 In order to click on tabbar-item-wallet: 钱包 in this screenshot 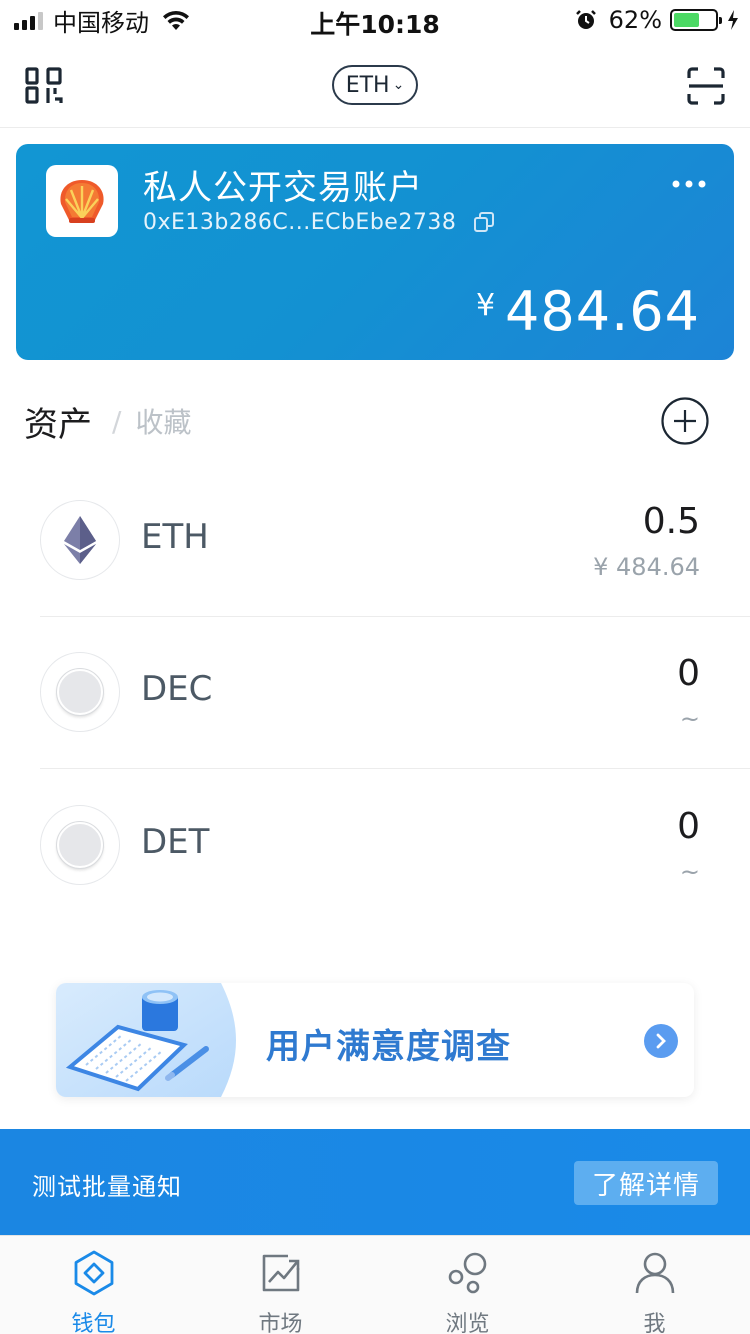, I will do `click(93, 1285)`.